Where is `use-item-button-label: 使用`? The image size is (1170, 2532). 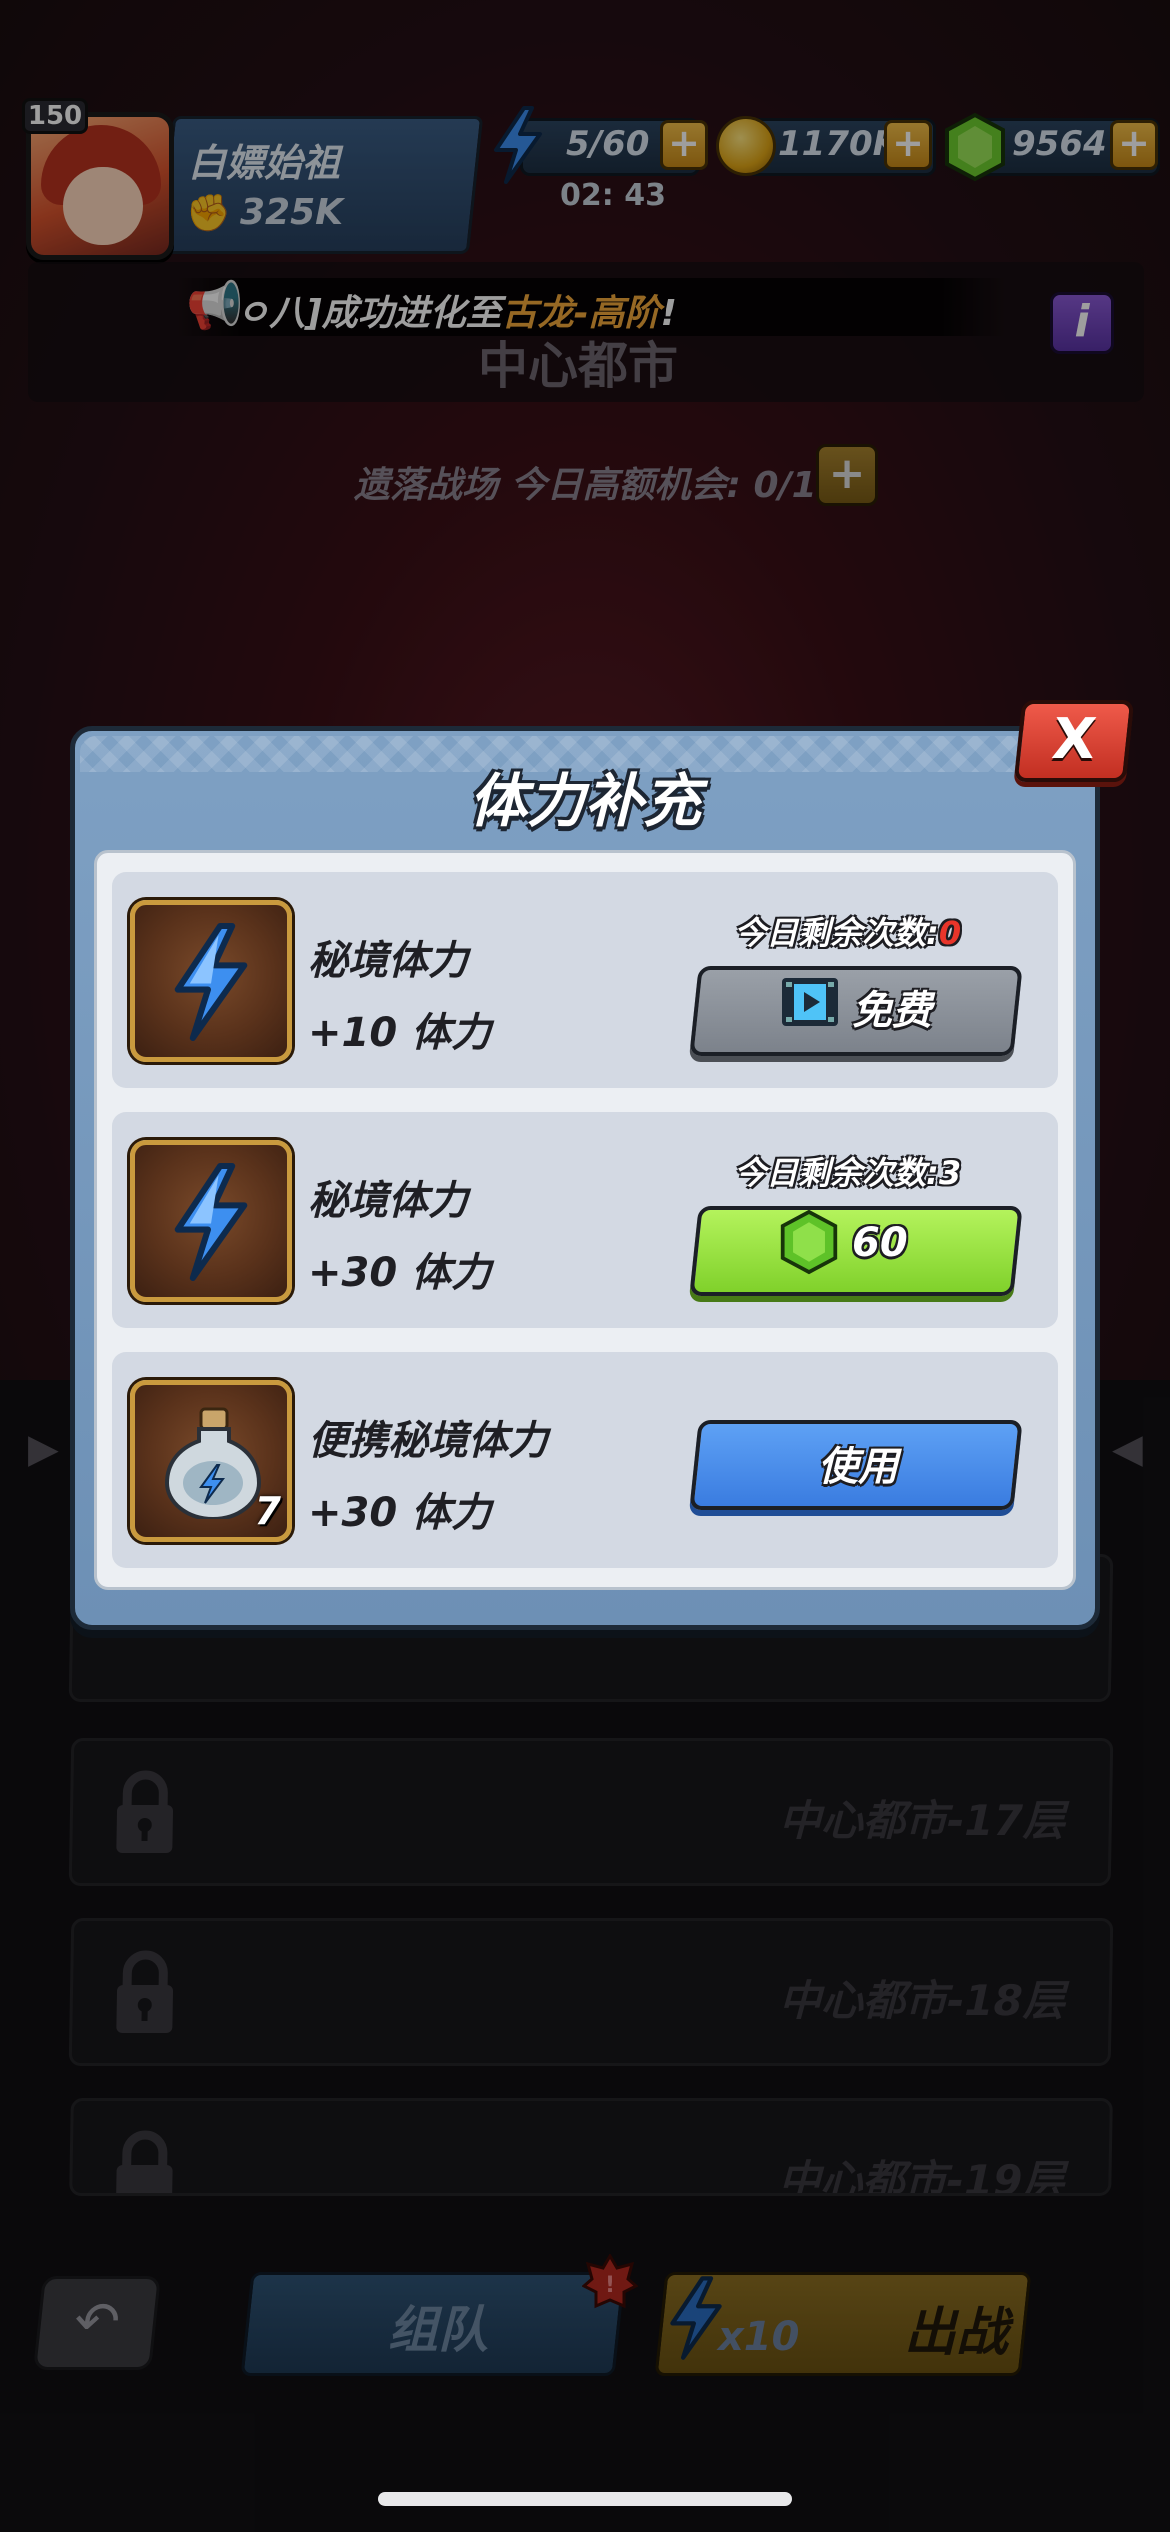 use-item-button-label: 使用 is located at coordinates (858, 1467).